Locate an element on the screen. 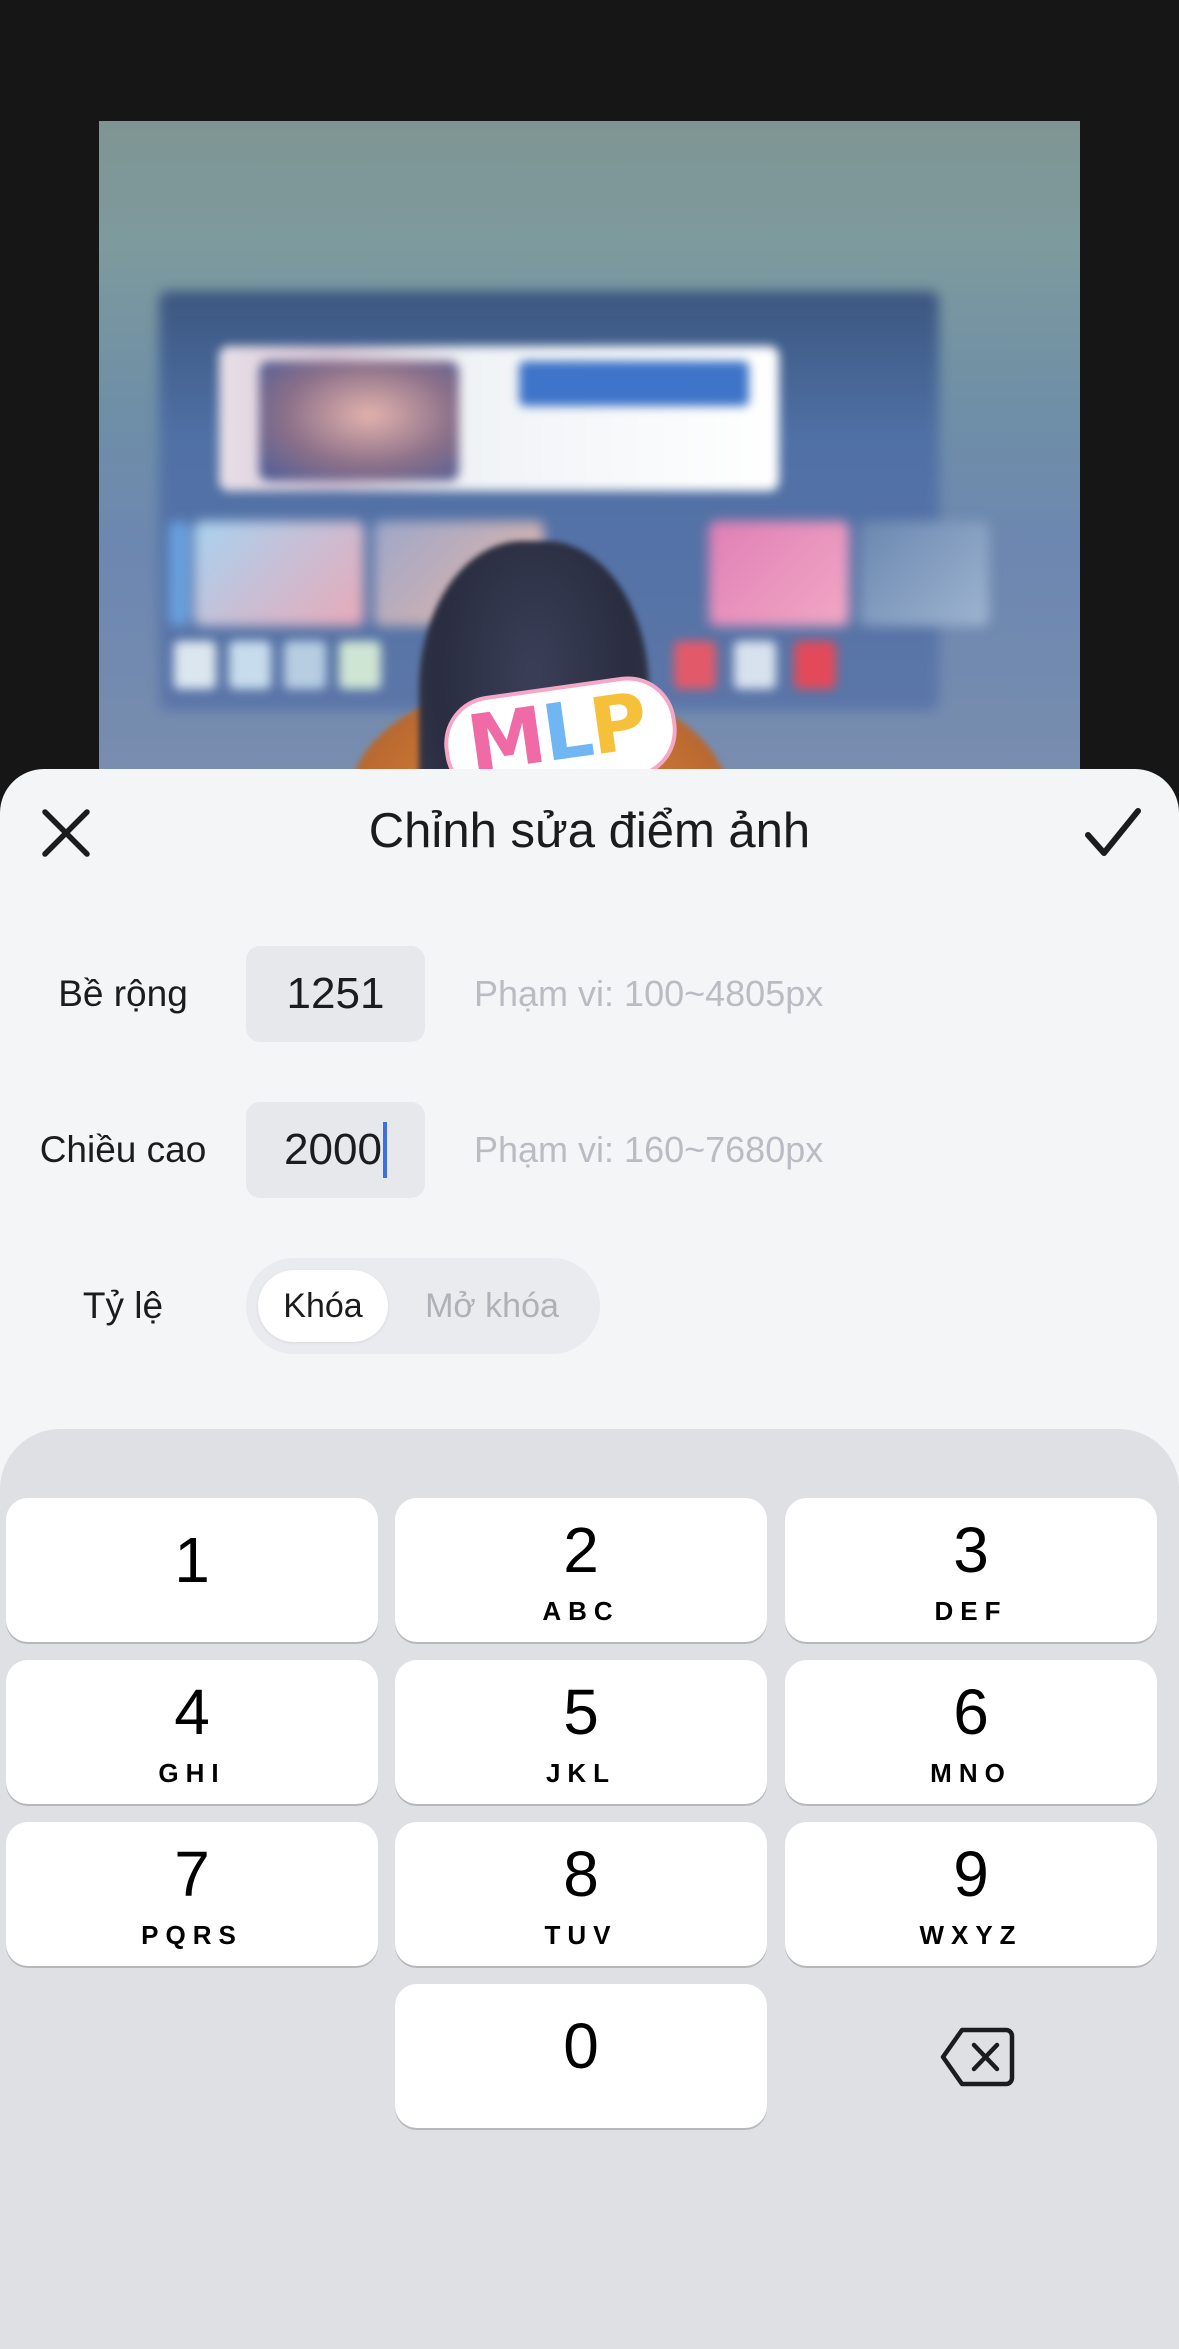  ratio-row: Tỷ lệ Khóa Mở khóa is located at coordinates (589, 1306).